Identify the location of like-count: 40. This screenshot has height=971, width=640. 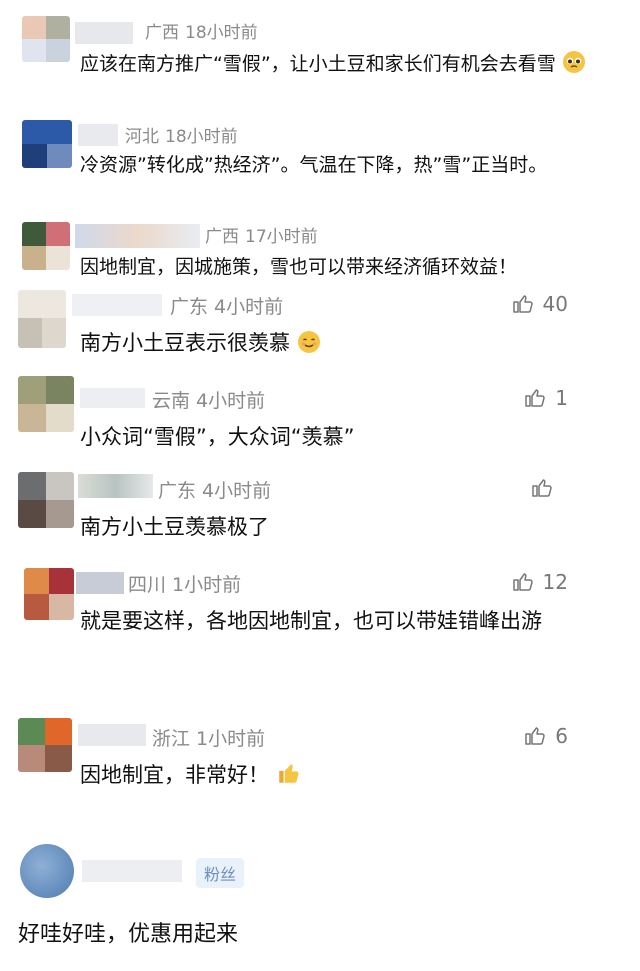
(555, 304).